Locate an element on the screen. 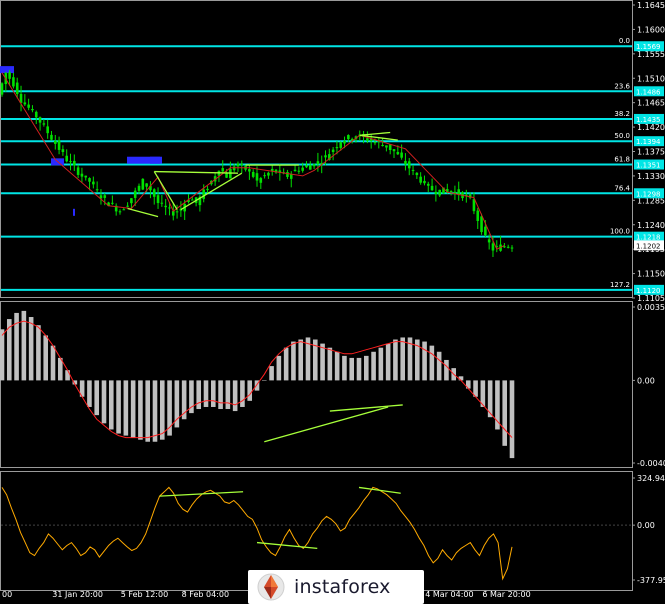  current-price: 1.1202 is located at coordinates (649, 245).